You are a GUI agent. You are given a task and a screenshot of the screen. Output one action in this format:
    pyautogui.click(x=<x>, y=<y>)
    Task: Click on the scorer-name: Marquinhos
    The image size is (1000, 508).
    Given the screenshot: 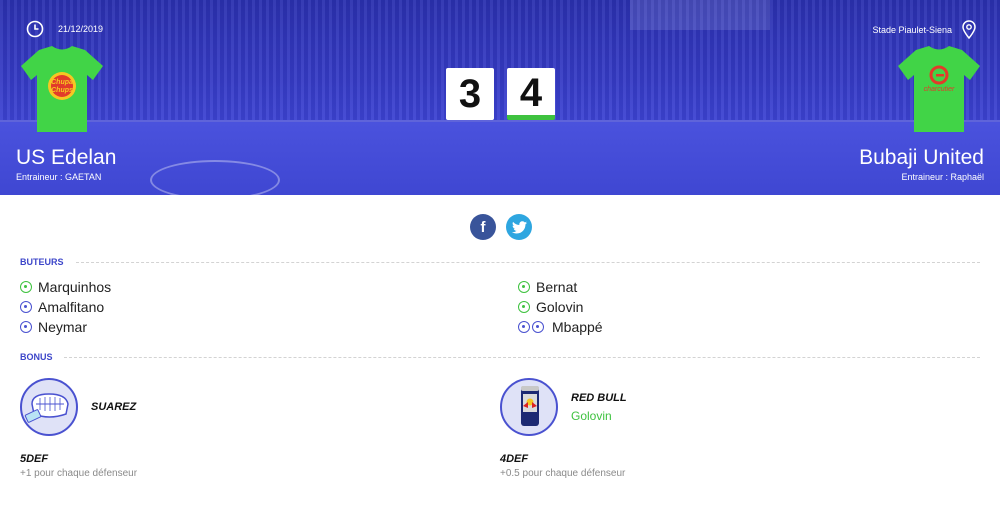 What is the action you would take?
    pyautogui.click(x=75, y=287)
    